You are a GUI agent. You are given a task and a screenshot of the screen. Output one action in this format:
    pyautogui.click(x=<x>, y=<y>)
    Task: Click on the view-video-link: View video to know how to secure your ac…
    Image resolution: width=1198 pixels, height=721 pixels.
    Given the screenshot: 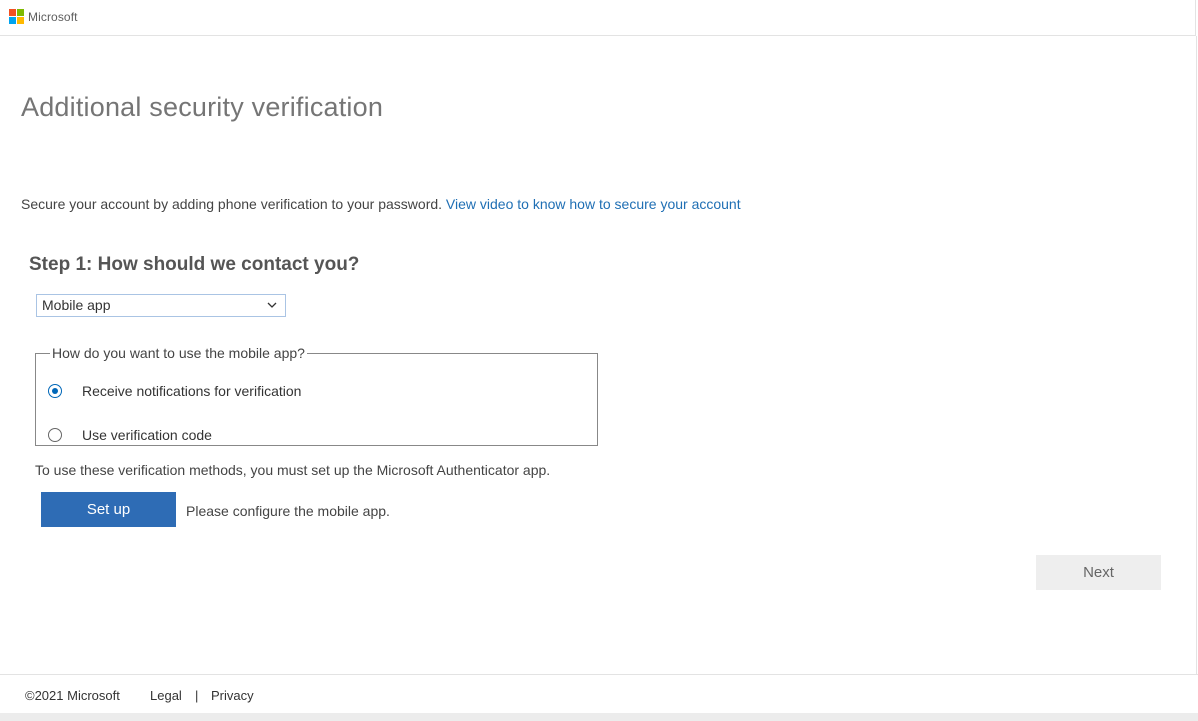 What is the action you would take?
    pyautogui.click(x=593, y=204)
    